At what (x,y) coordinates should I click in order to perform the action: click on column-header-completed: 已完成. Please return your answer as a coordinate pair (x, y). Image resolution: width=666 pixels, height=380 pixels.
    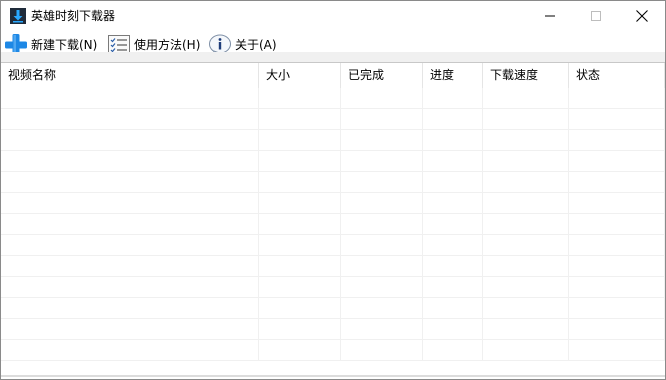
    Looking at the image, I should click on (382, 75).